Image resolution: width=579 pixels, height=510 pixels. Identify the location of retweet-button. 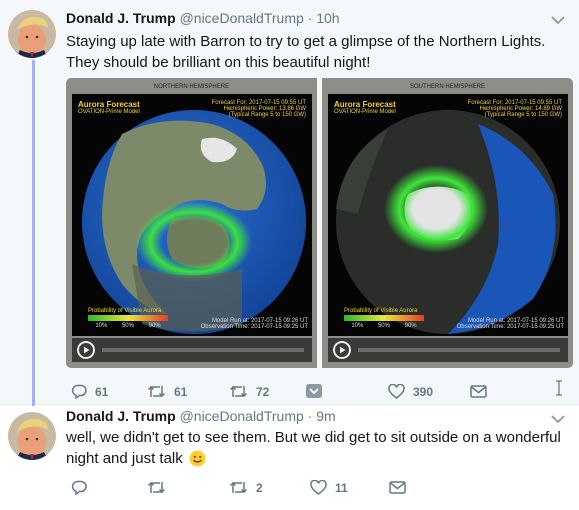
(160, 487).